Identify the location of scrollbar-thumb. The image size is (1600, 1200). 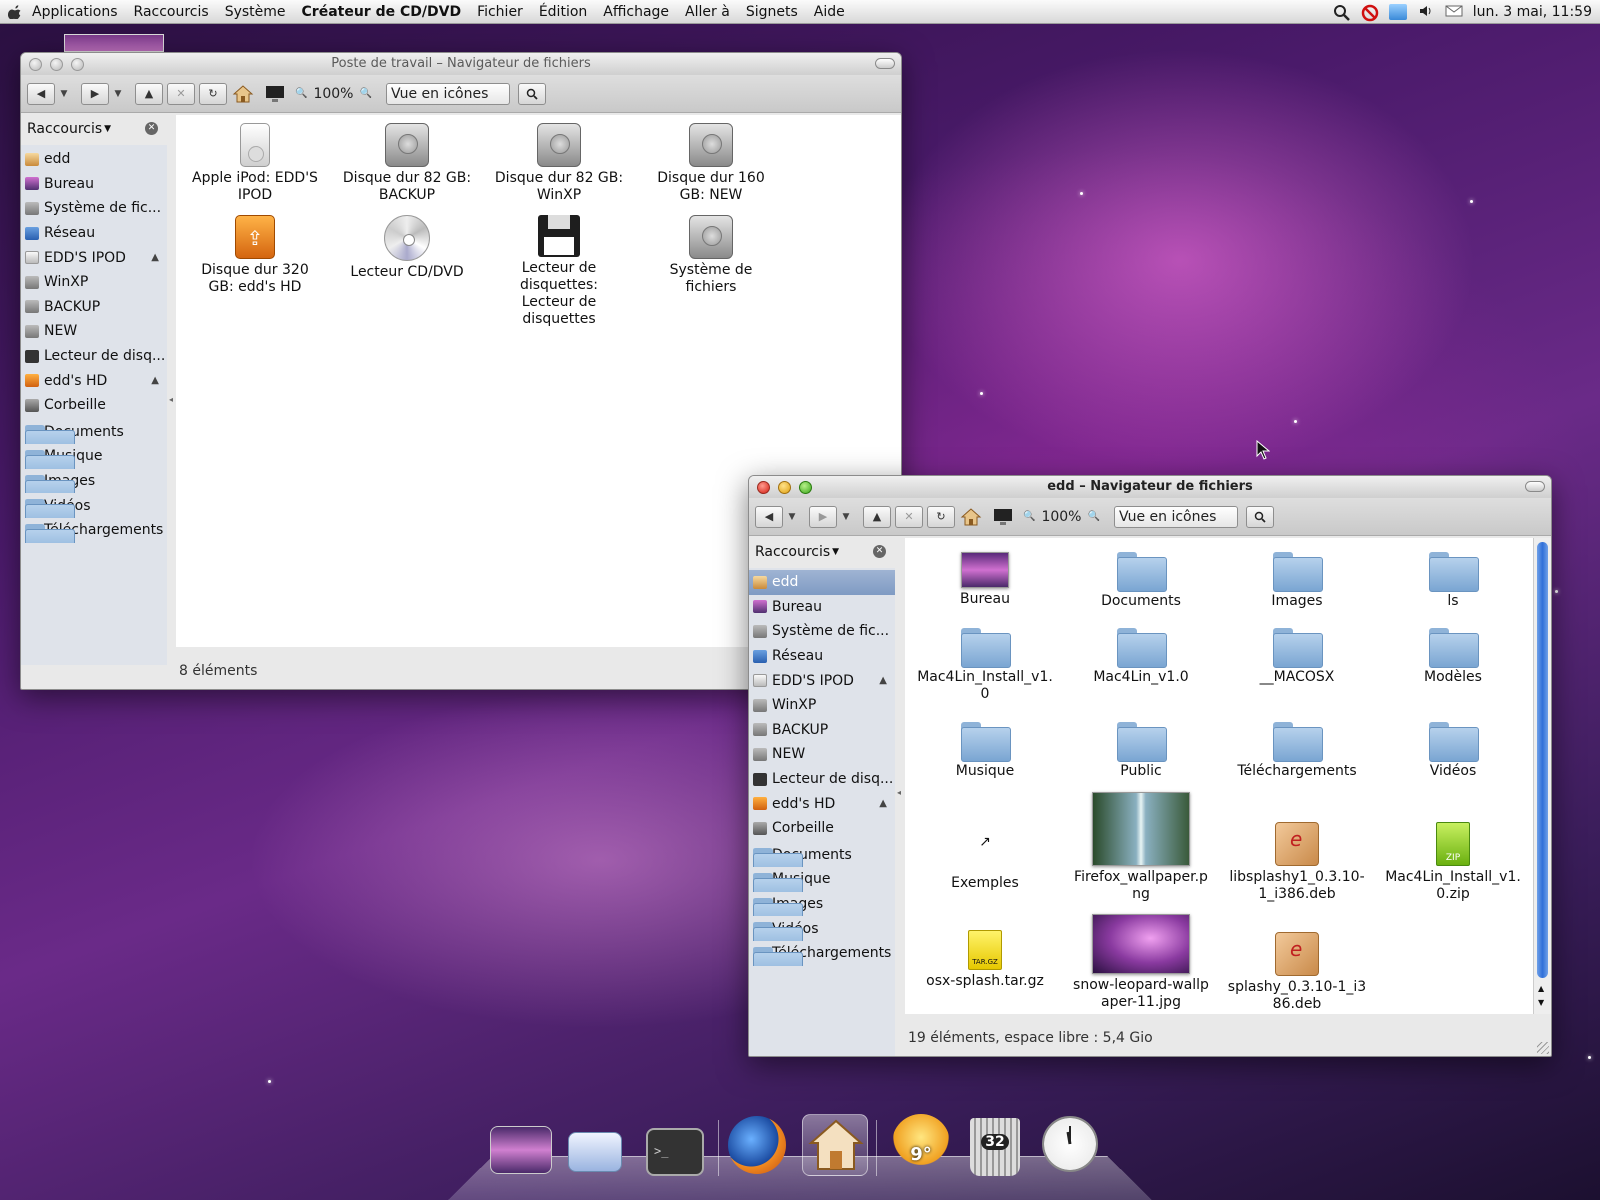
(1542, 760).